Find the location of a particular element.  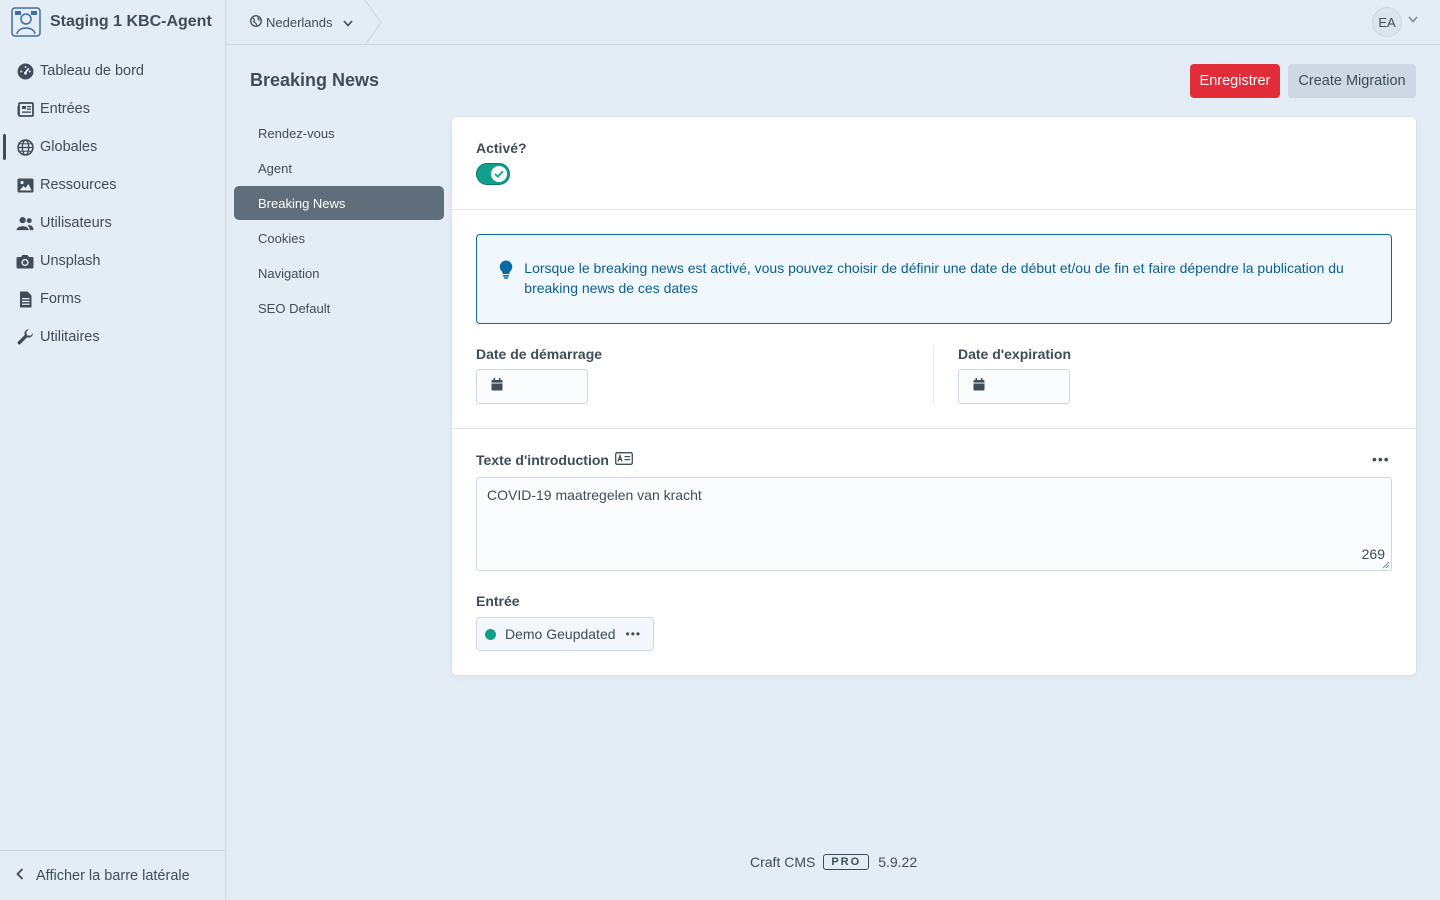

breadcrumb-separator is located at coordinates (373, 22).